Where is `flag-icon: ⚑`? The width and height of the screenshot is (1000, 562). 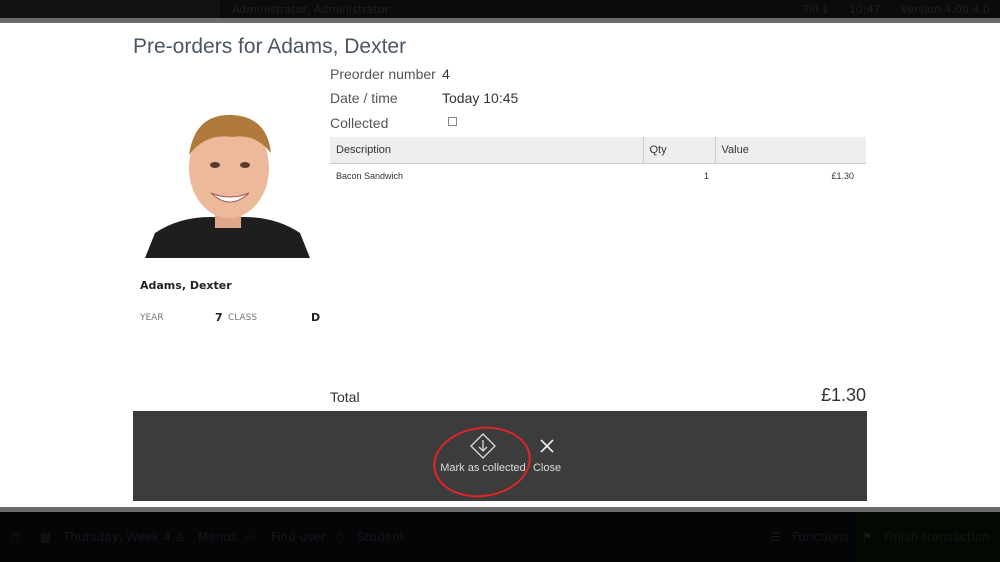
flag-icon: ⚑ is located at coordinates (867, 537).